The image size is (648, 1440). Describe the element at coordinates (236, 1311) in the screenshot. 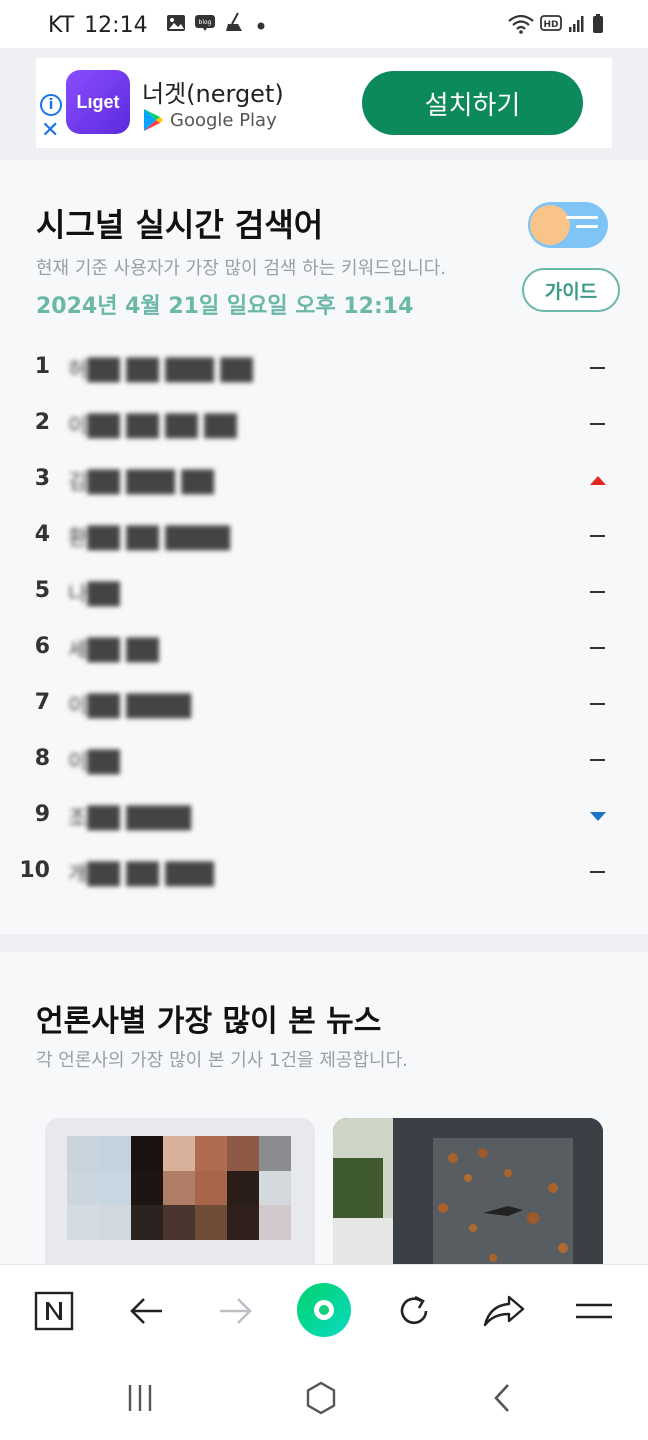

I see `forward-icon` at that location.